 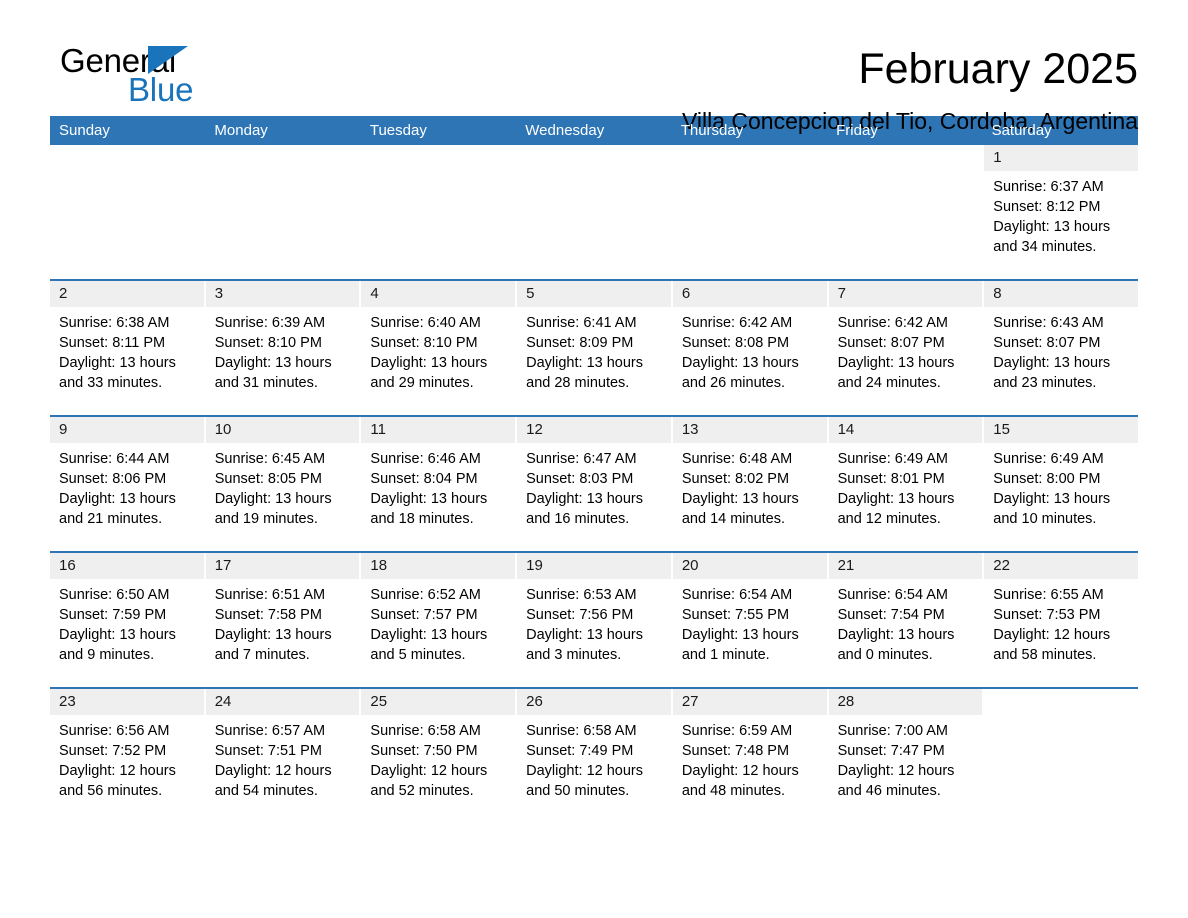 What do you see at coordinates (127, 294) in the screenshot?
I see `day-number-band: 2` at bounding box center [127, 294].